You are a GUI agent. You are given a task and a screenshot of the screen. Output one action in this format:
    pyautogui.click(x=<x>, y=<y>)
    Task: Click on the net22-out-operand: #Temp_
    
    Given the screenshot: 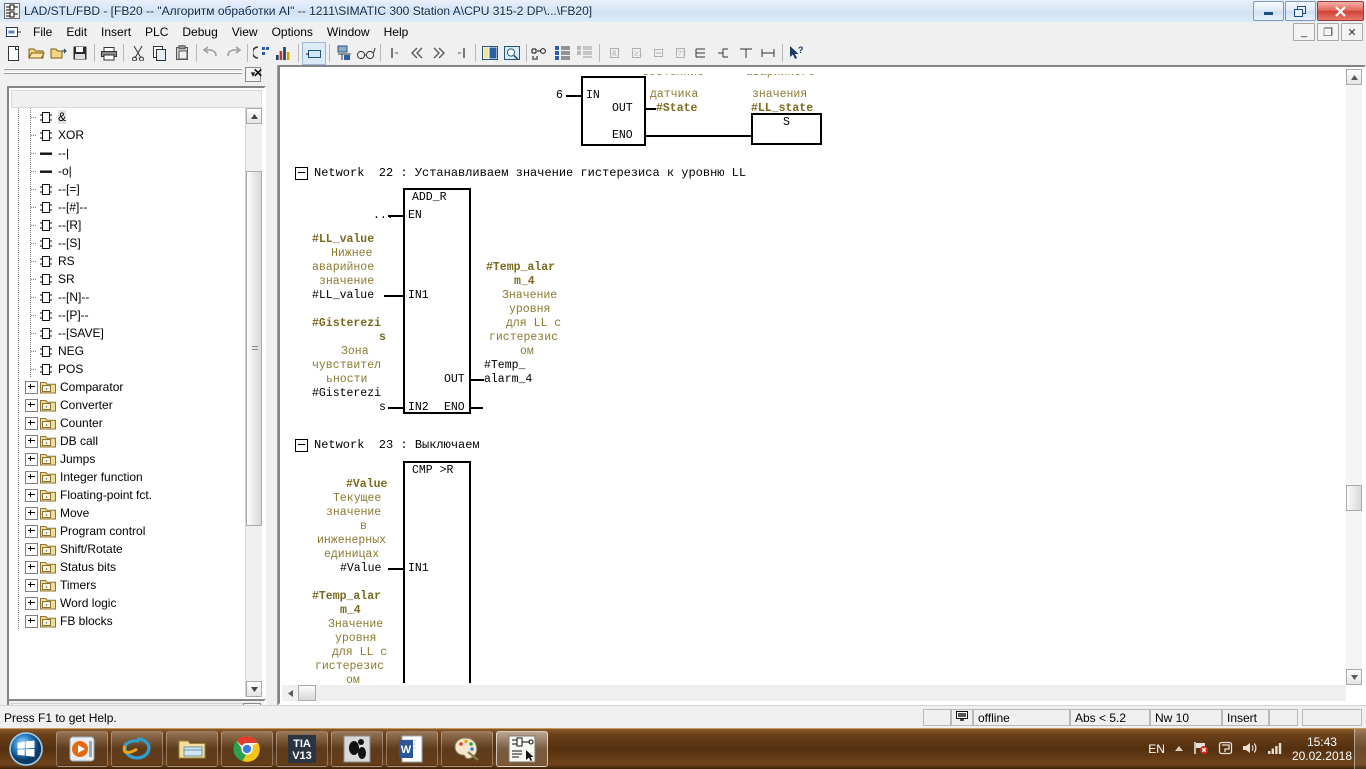 What is the action you would take?
    pyautogui.click(x=504, y=365)
    